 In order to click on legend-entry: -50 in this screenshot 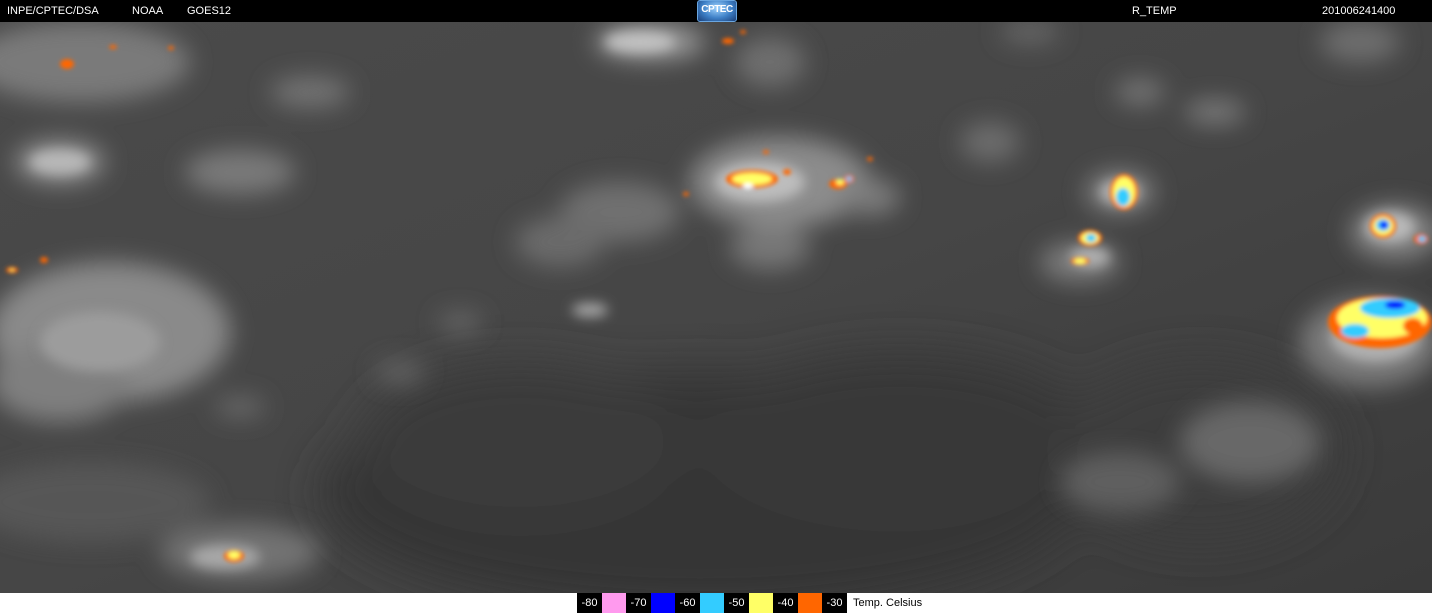, I will do `click(748, 603)`.